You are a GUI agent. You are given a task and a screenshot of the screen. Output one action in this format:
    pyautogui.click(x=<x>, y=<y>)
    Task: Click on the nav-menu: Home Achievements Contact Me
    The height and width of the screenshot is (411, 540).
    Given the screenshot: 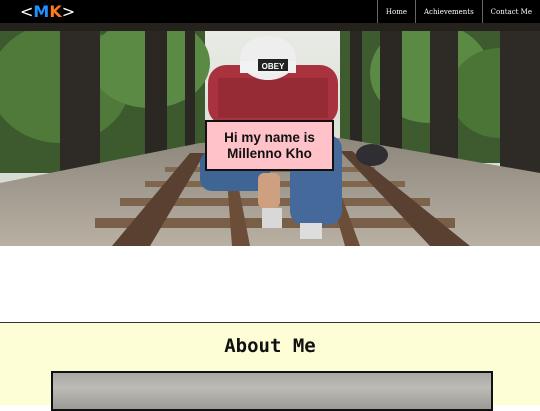 What is the action you would take?
    pyautogui.click(x=458, y=11)
    